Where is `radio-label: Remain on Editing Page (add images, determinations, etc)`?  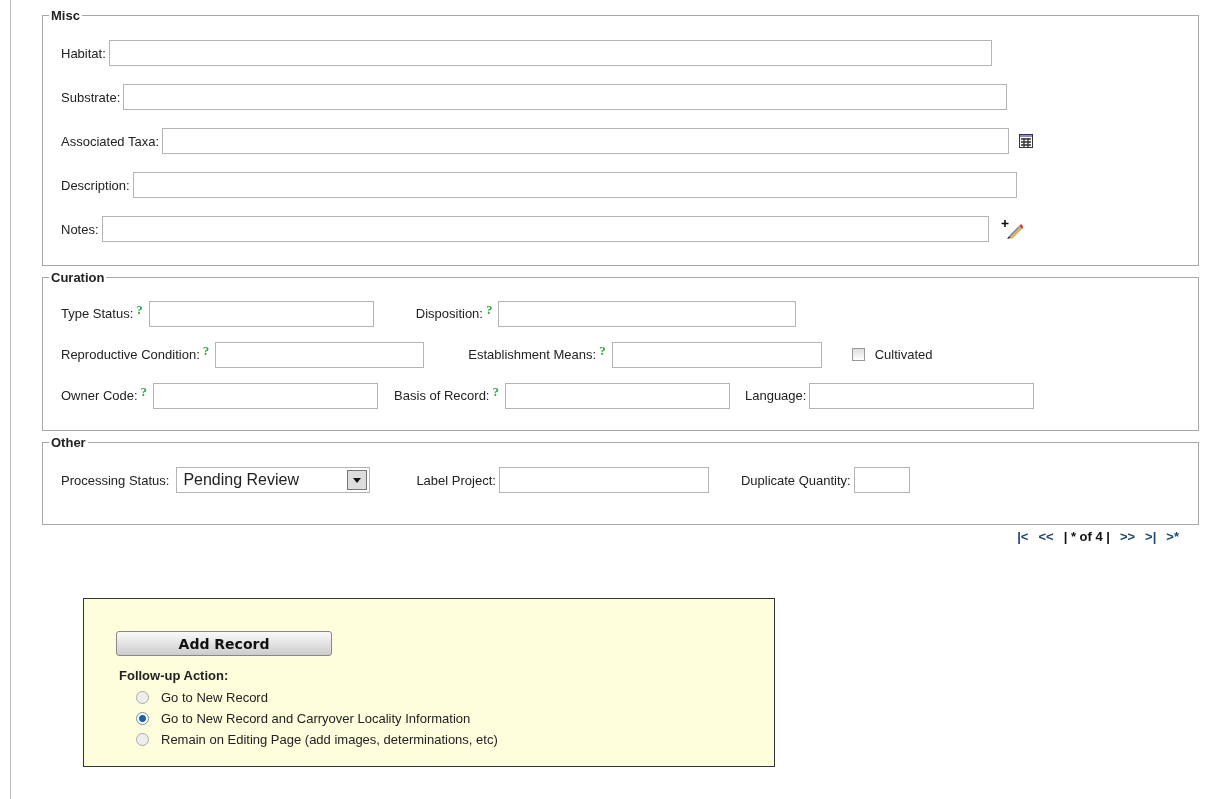
radio-label: Remain on Editing Page (add images, determinations, etc) is located at coordinates (329, 739).